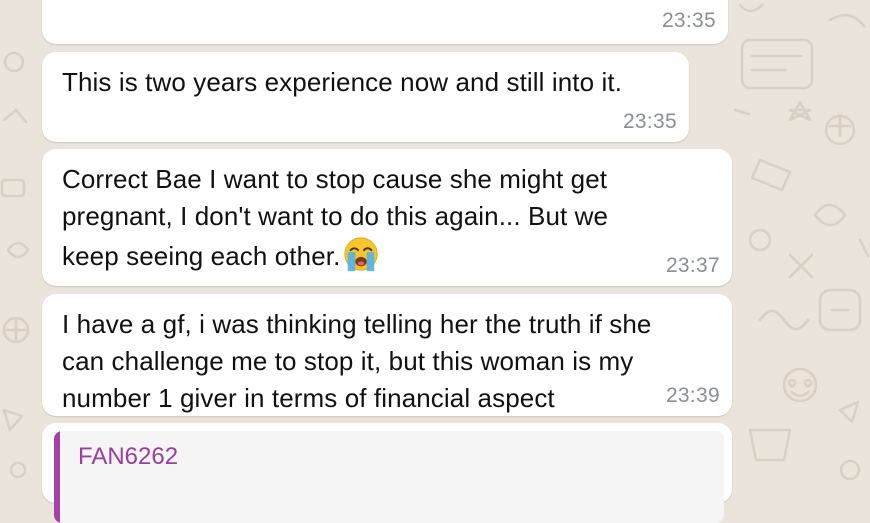 The image size is (870, 523). What do you see at coordinates (361, 254) in the screenshot?
I see `loudly-crying-face-icon` at bounding box center [361, 254].